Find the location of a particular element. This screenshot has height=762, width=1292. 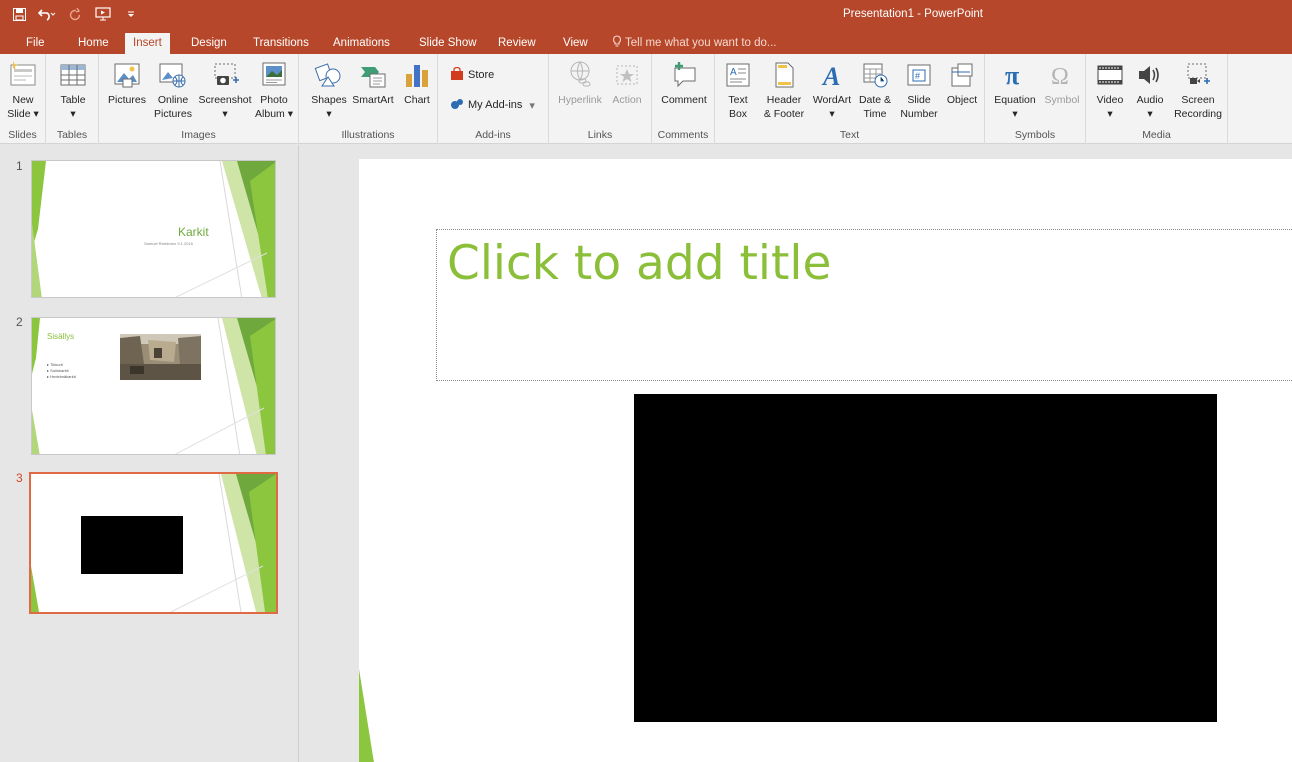

svg-text: Ω is located at coordinates (1060, 77).